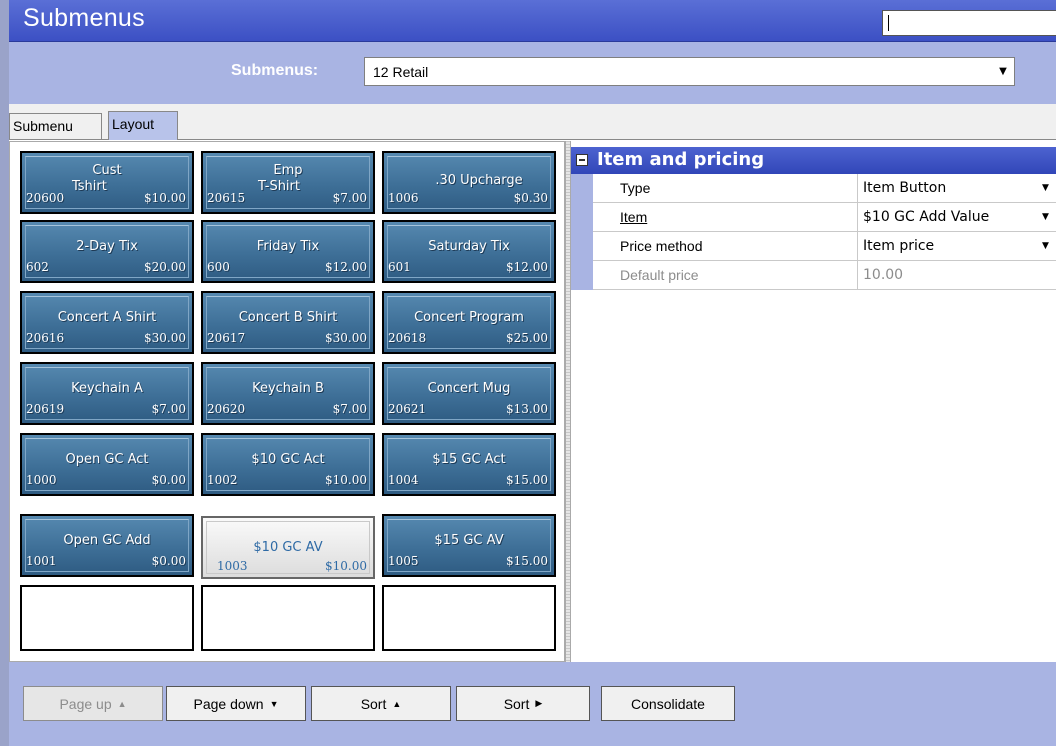  Describe the element at coordinates (349, 409) in the screenshot. I see `grid-button-price: $7.00` at that location.